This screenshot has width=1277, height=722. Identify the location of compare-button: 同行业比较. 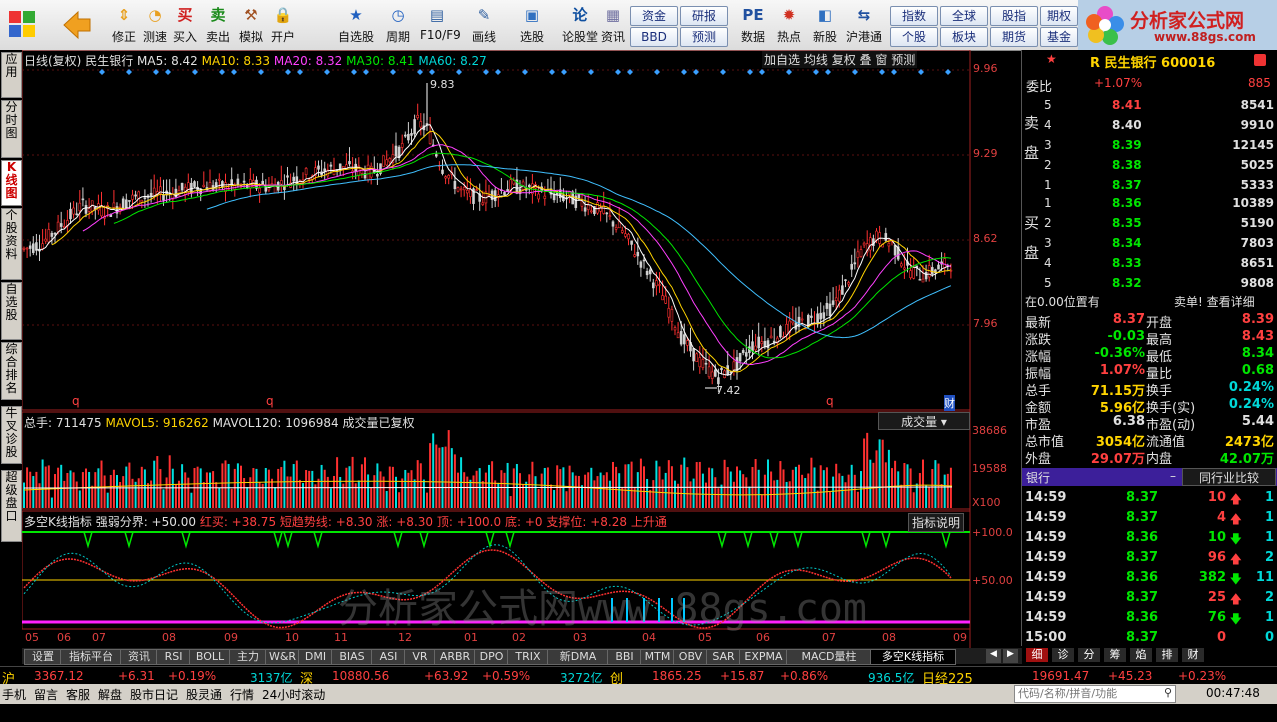
(1229, 477).